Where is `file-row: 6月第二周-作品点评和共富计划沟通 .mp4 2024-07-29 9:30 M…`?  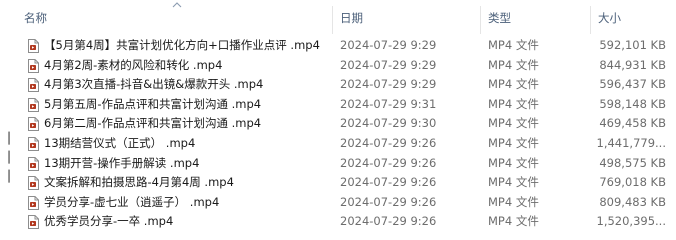 file-row: 6月第二周-作品点评和共富计划沟通 .mp4 2024-07-29 9:30 M… is located at coordinates (338, 124).